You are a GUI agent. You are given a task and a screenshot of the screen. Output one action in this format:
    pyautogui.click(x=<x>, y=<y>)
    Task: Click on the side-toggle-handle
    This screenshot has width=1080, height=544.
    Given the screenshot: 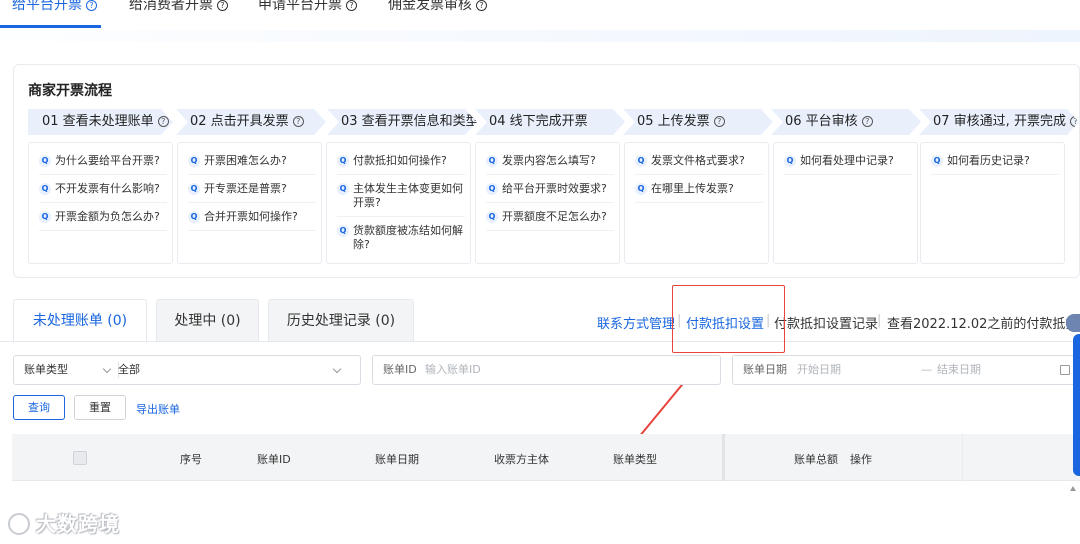 What is the action you would take?
    pyautogui.click(x=1073, y=323)
    